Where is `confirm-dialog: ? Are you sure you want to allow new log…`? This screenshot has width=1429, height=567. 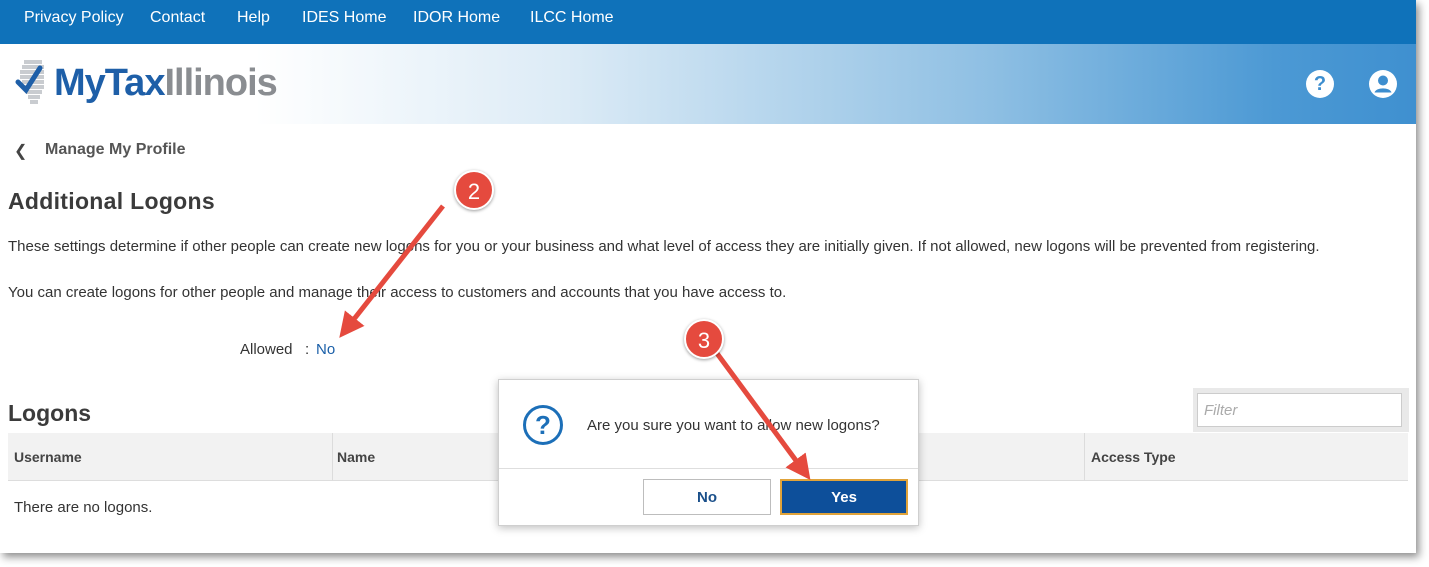 confirm-dialog: ? Are you sure you want to allow new log… is located at coordinates (708, 452).